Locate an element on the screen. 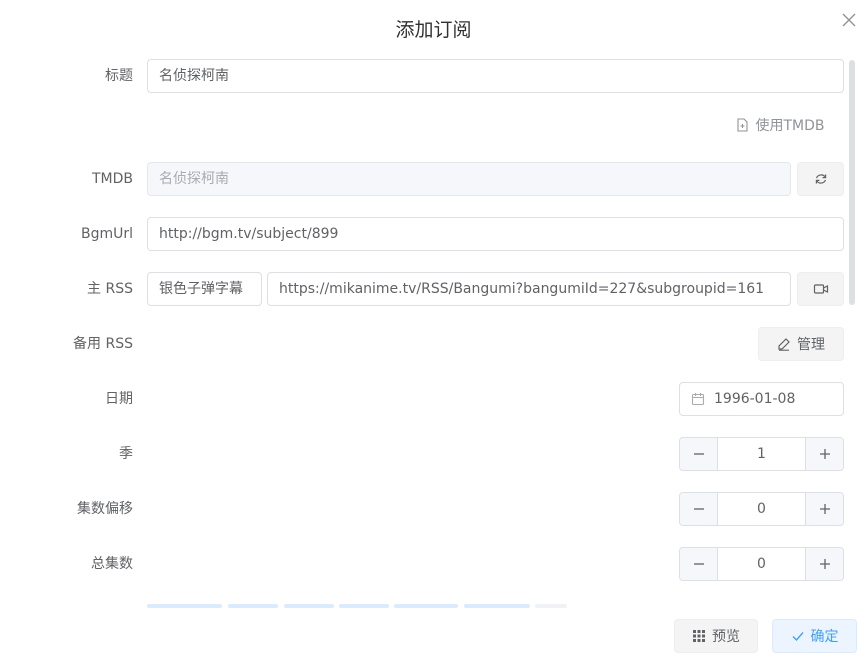 This screenshot has height=671, width=867. season-value: 1 is located at coordinates (761, 454).